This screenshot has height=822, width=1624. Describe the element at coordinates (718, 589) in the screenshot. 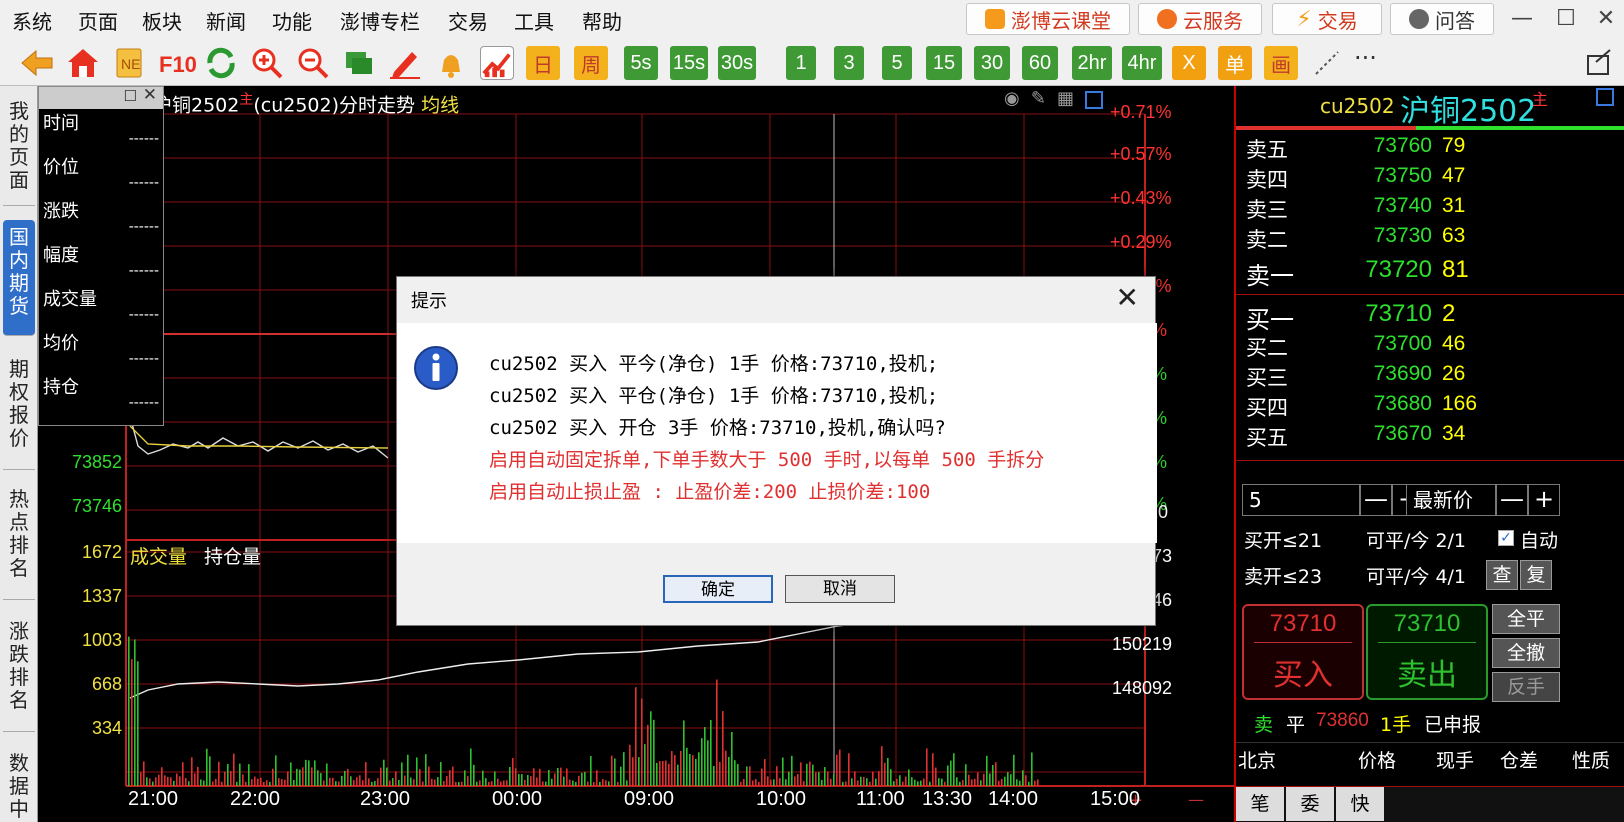

I see `ok-button: 确定` at that location.